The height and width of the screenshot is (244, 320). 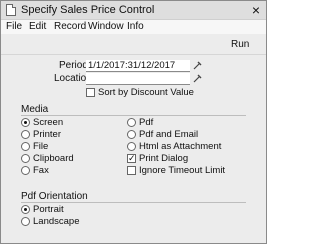 What do you see at coordinates (146, 92) in the screenshot?
I see `sort-by-discount-label: Sort by Discount Value` at bounding box center [146, 92].